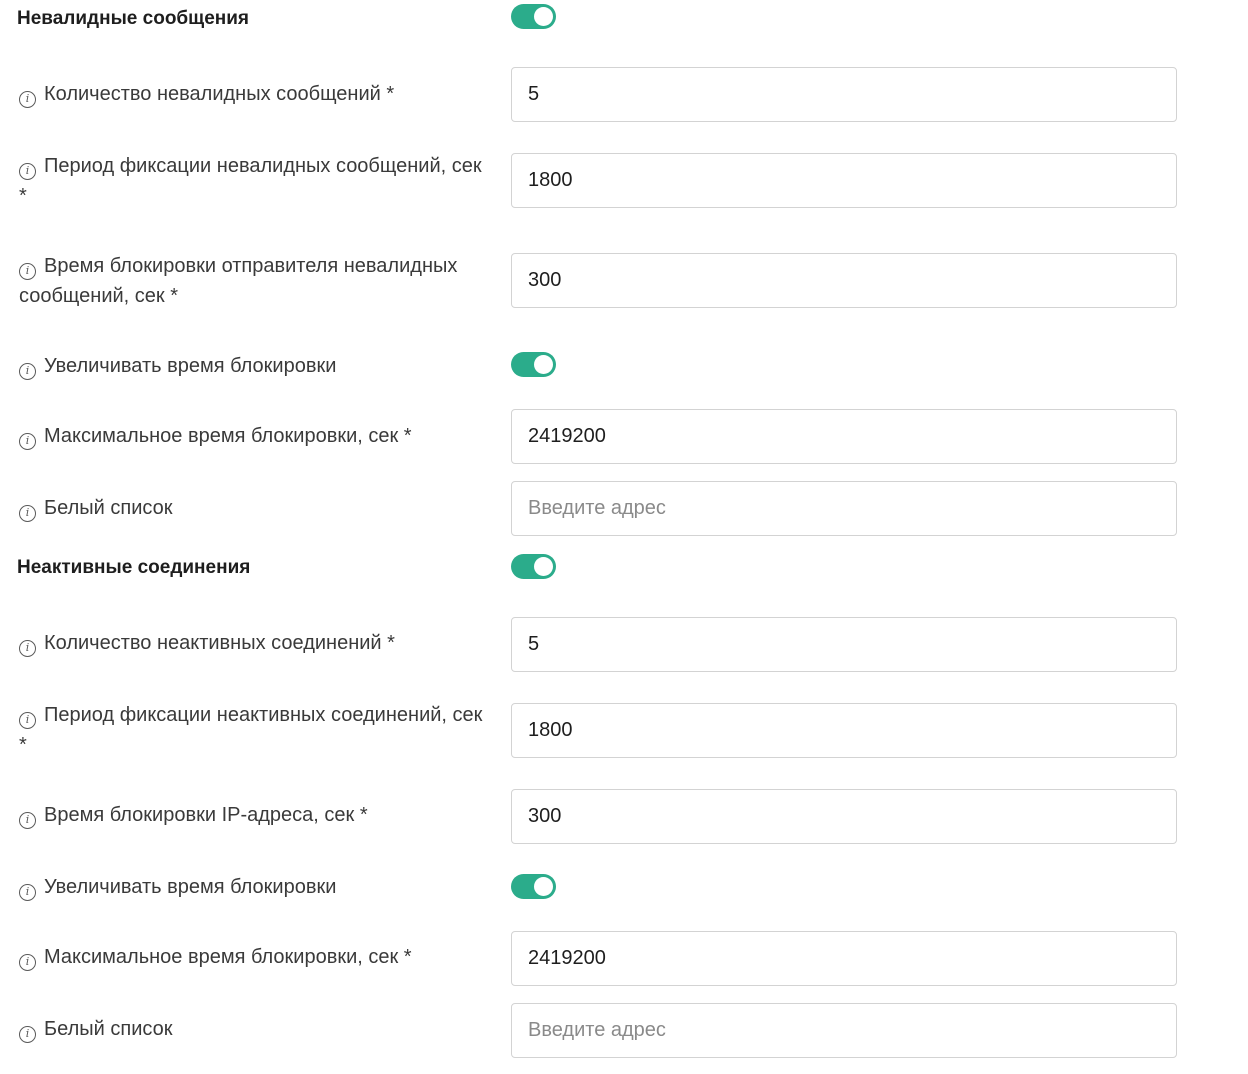 This screenshot has height=1074, width=1248. I want to click on inactive-connections-toggle, so click(533, 566).